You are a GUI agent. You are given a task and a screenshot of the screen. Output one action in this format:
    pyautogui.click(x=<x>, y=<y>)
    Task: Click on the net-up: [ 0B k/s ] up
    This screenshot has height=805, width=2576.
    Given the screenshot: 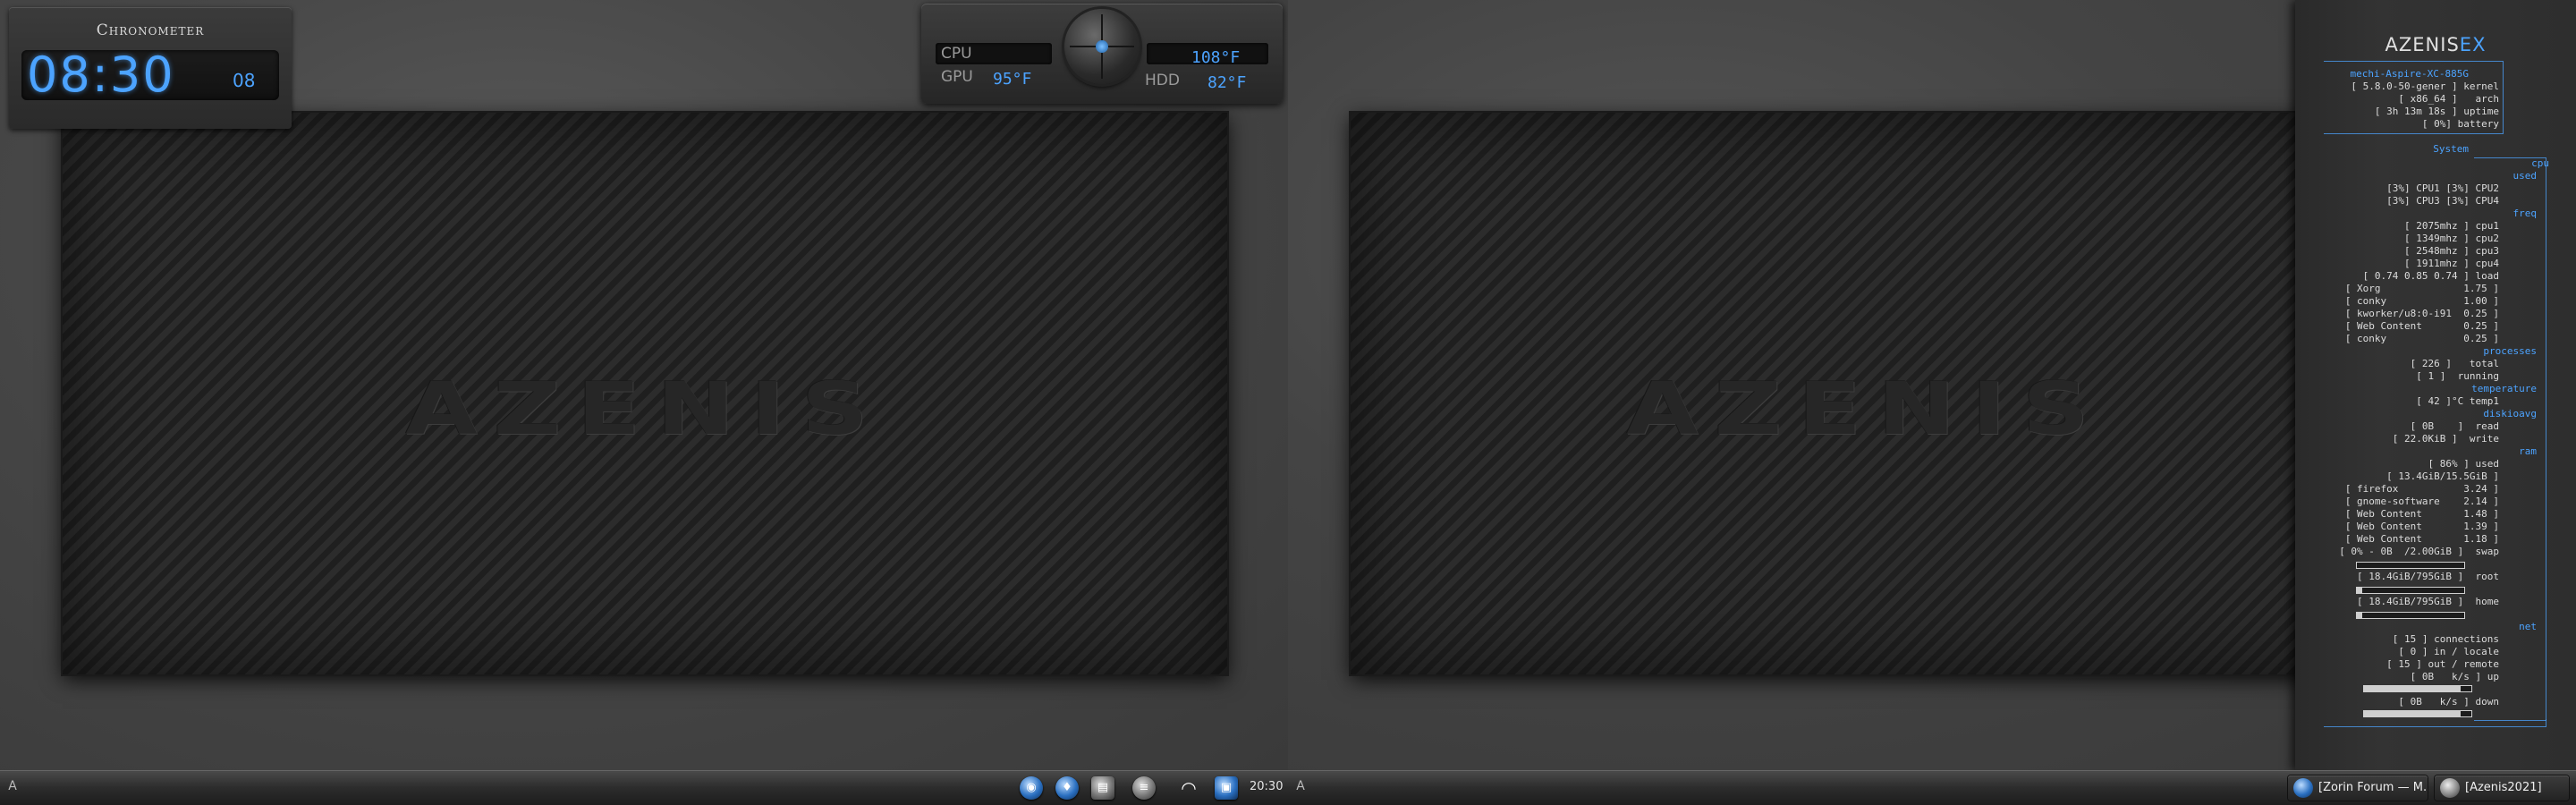 What is the action you would take?
    pyautogui.click(x=2454, y=676)
    